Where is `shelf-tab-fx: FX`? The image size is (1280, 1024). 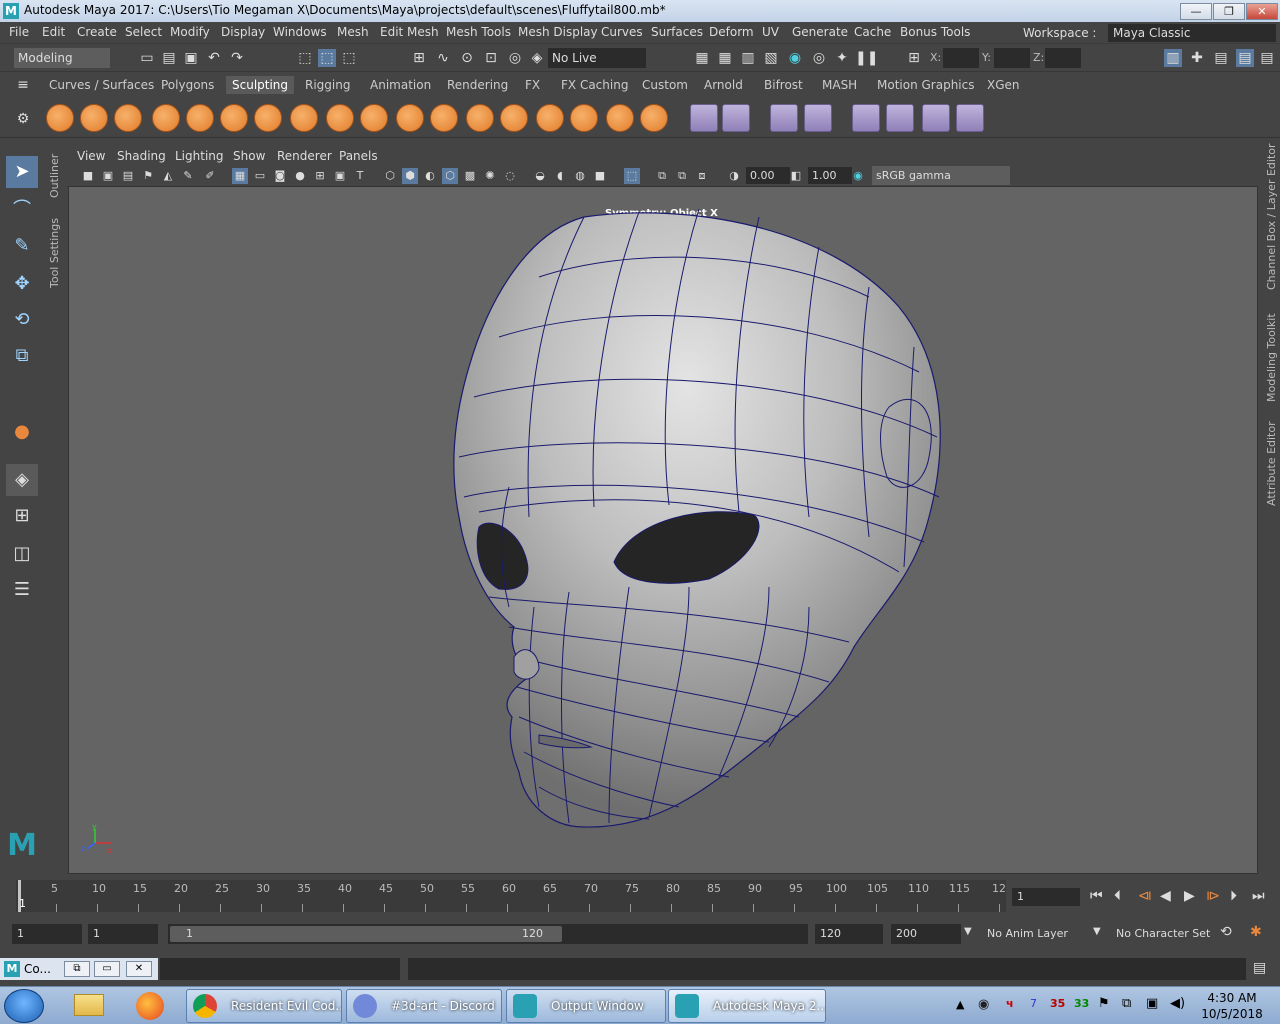
shelf-tab-fx: FX is located at coordinates (532, 85).